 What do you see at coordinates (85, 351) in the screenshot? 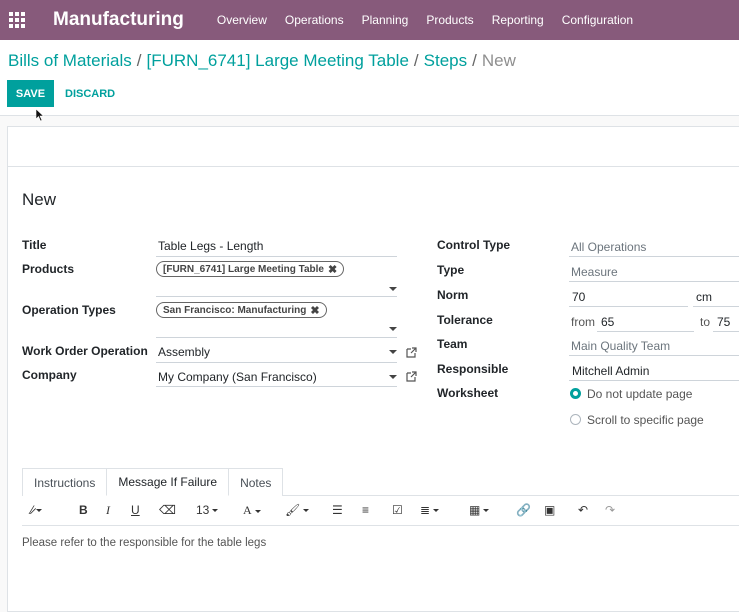
I see `work-order-operation-label: Work Order Operation` at bounding box center [85, 351].